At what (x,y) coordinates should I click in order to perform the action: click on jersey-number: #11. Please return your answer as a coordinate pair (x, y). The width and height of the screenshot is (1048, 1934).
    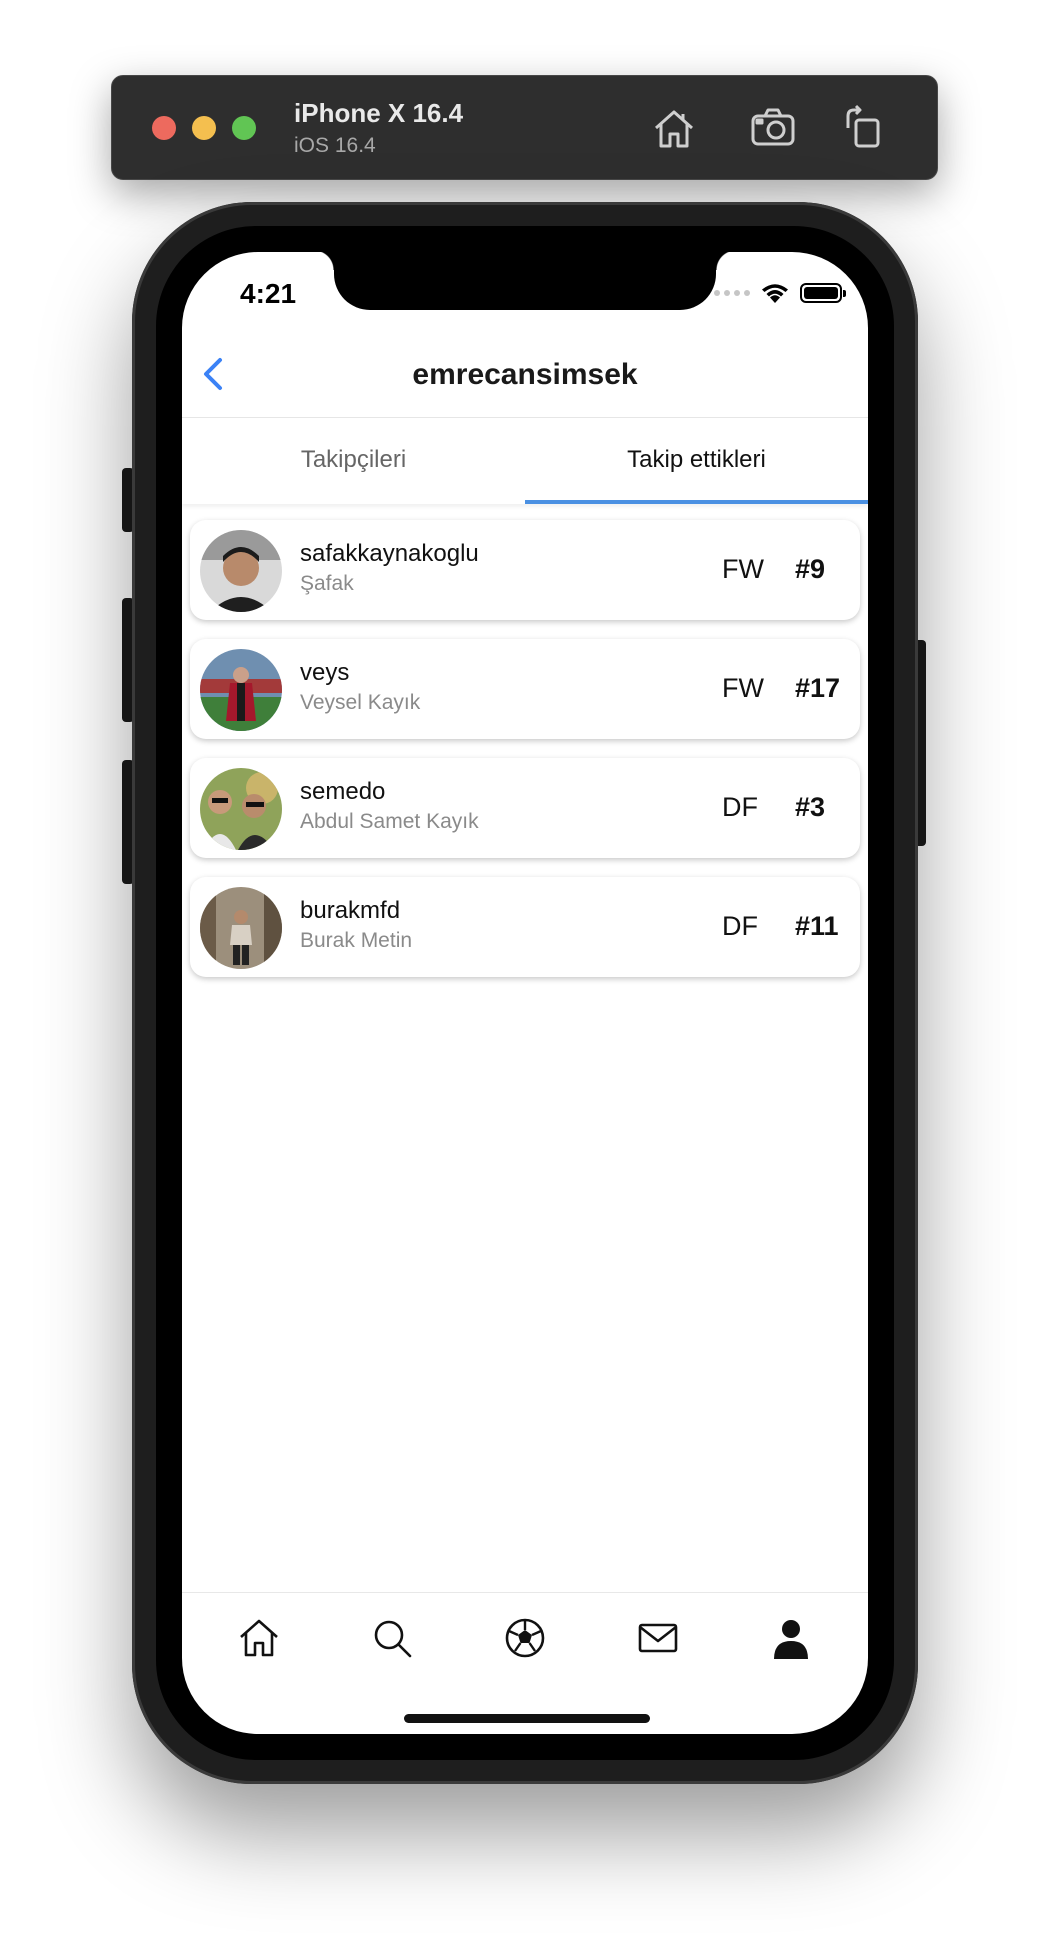
    Looking at the image, I should click on (817, 926).